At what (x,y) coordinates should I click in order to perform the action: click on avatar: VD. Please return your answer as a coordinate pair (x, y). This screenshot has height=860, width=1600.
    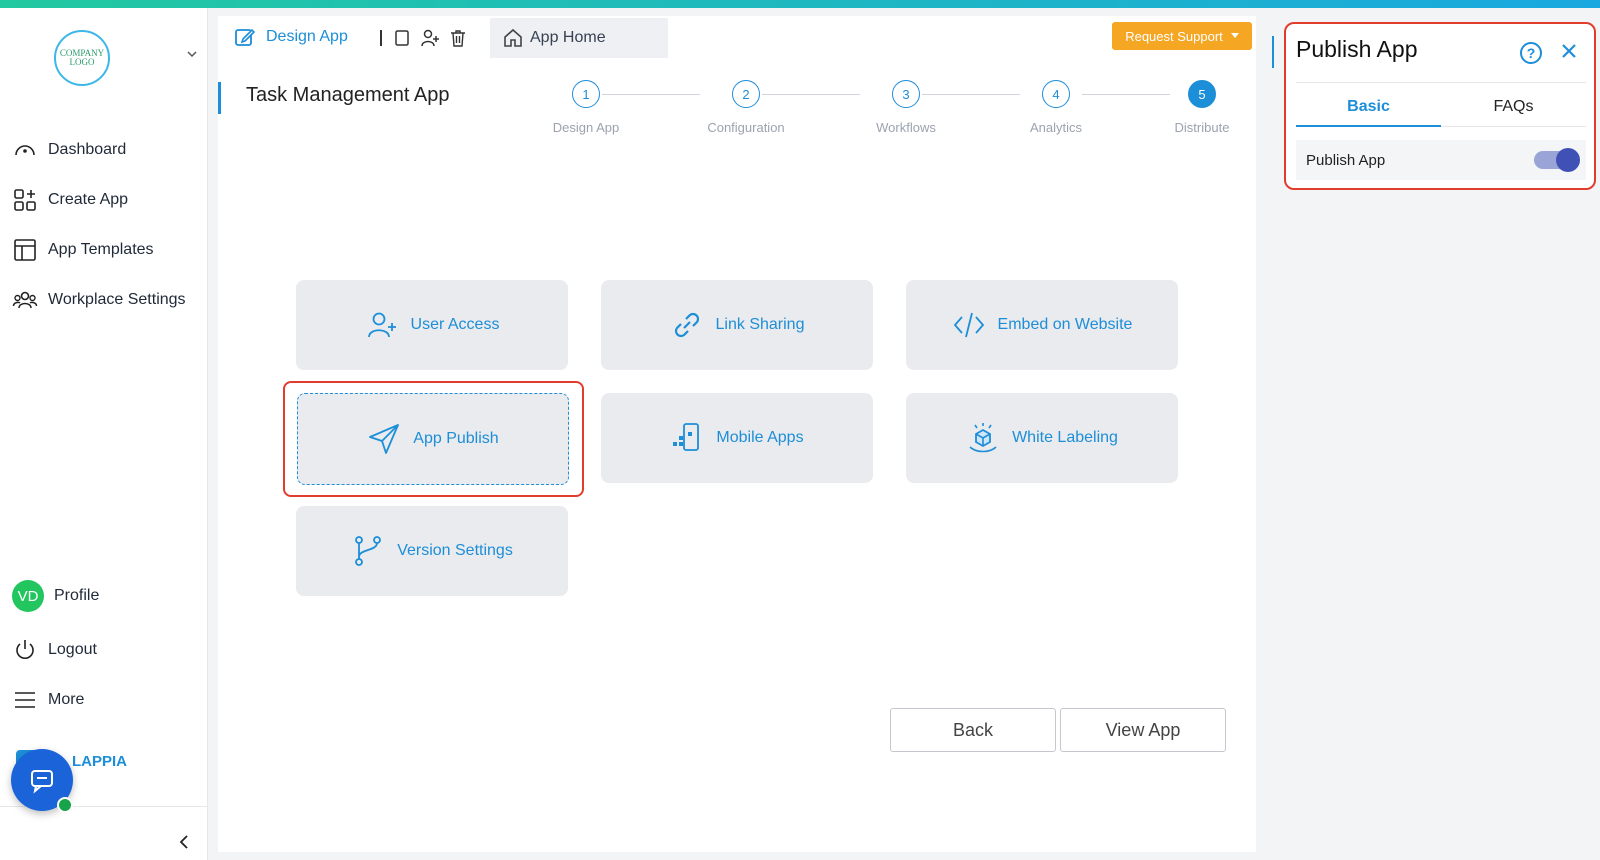
    Looking at the image, I should click on (28, 596).